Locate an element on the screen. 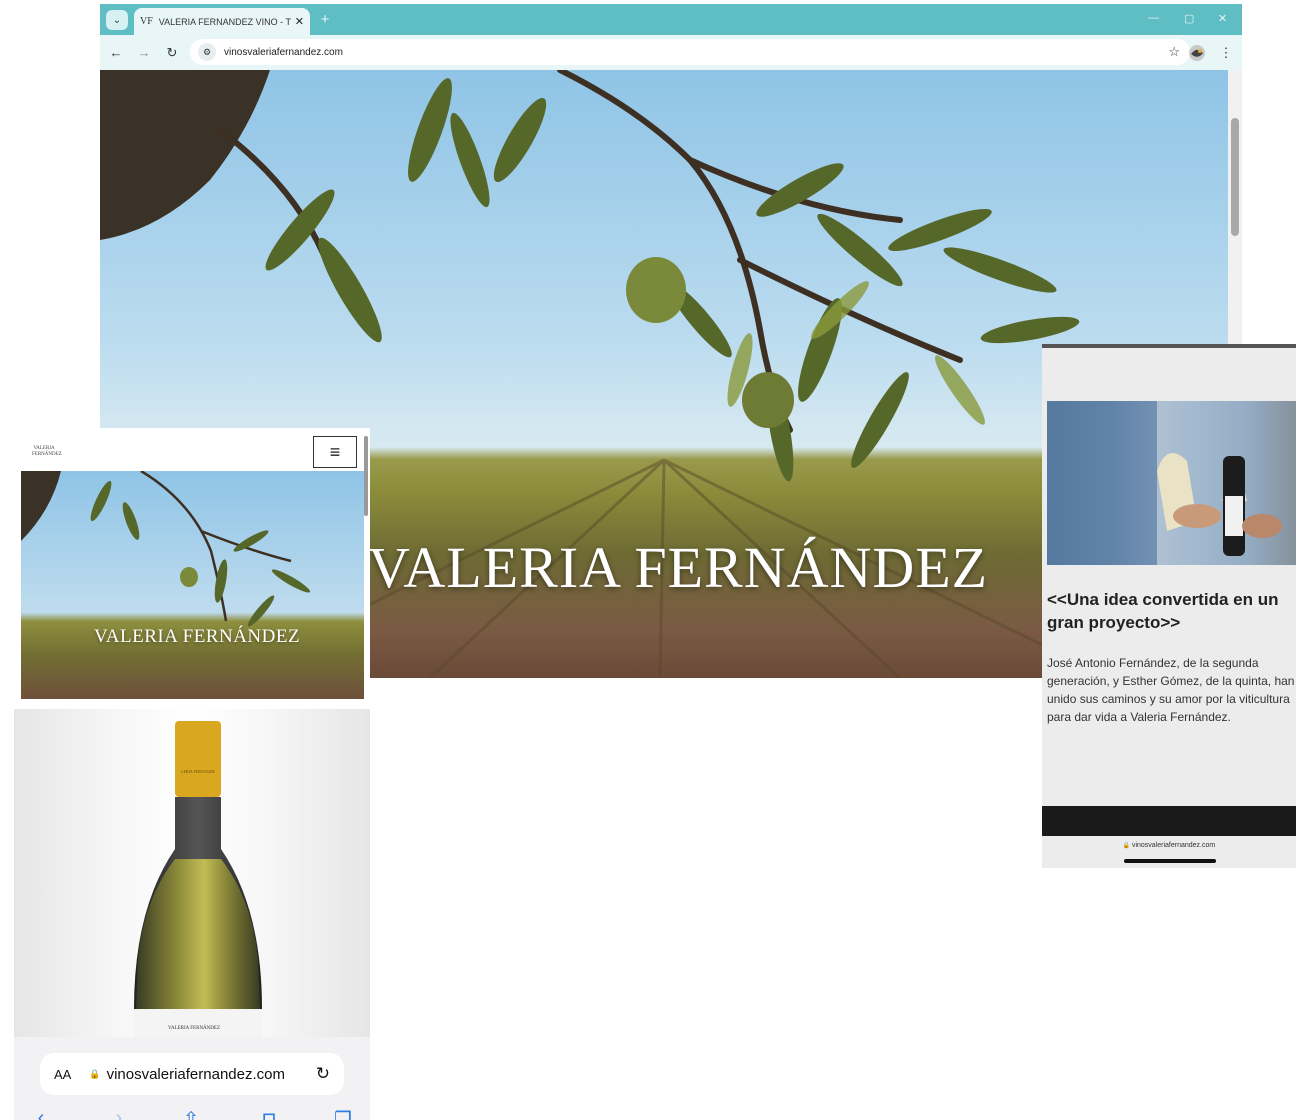  tab-search-dropdown: ⌄ is located at coordinates (117, 20).